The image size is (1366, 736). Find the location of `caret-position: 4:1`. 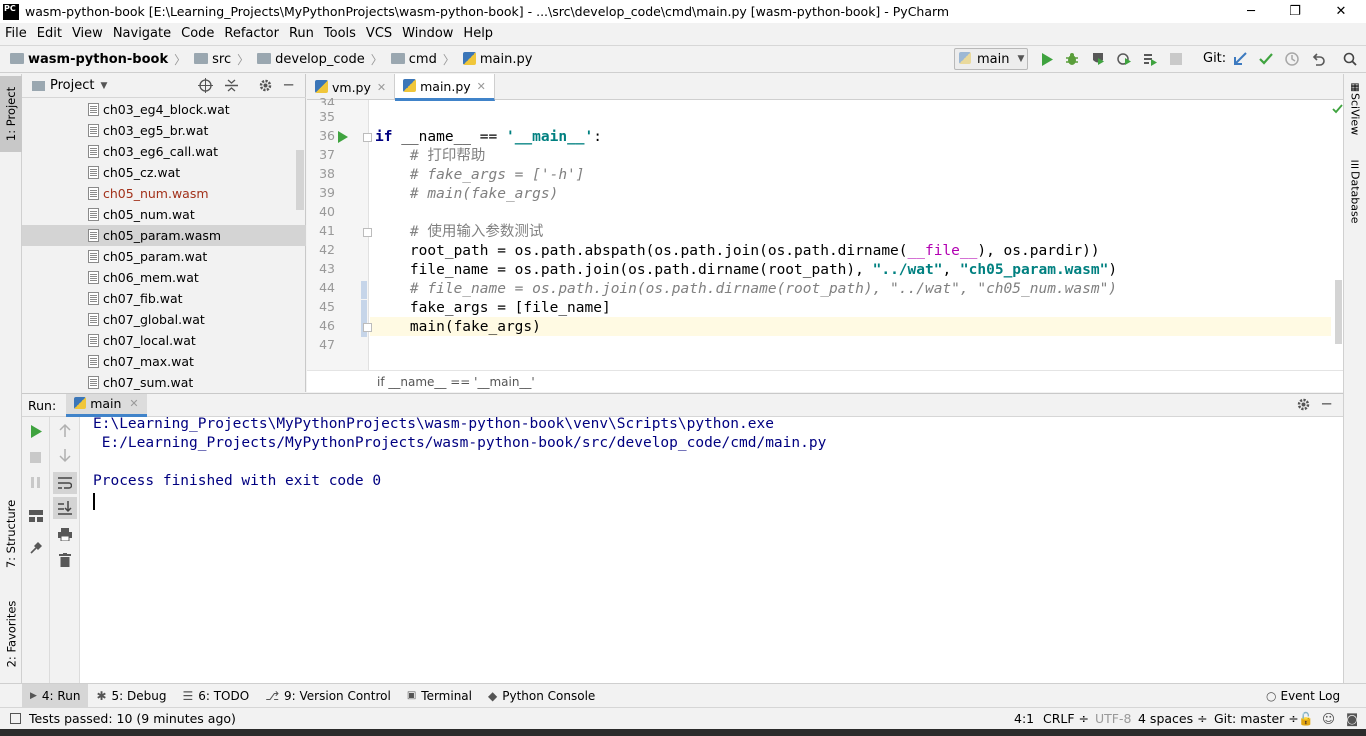

caret-position: 4:1 is located at coordinates (1024, 718).